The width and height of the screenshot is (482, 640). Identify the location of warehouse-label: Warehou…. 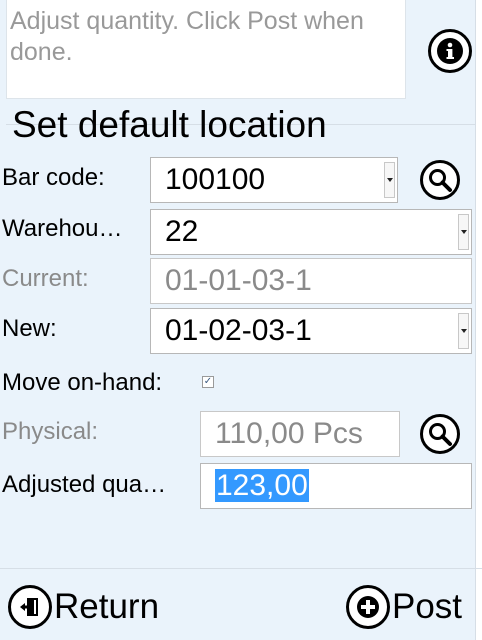
(62, 228).